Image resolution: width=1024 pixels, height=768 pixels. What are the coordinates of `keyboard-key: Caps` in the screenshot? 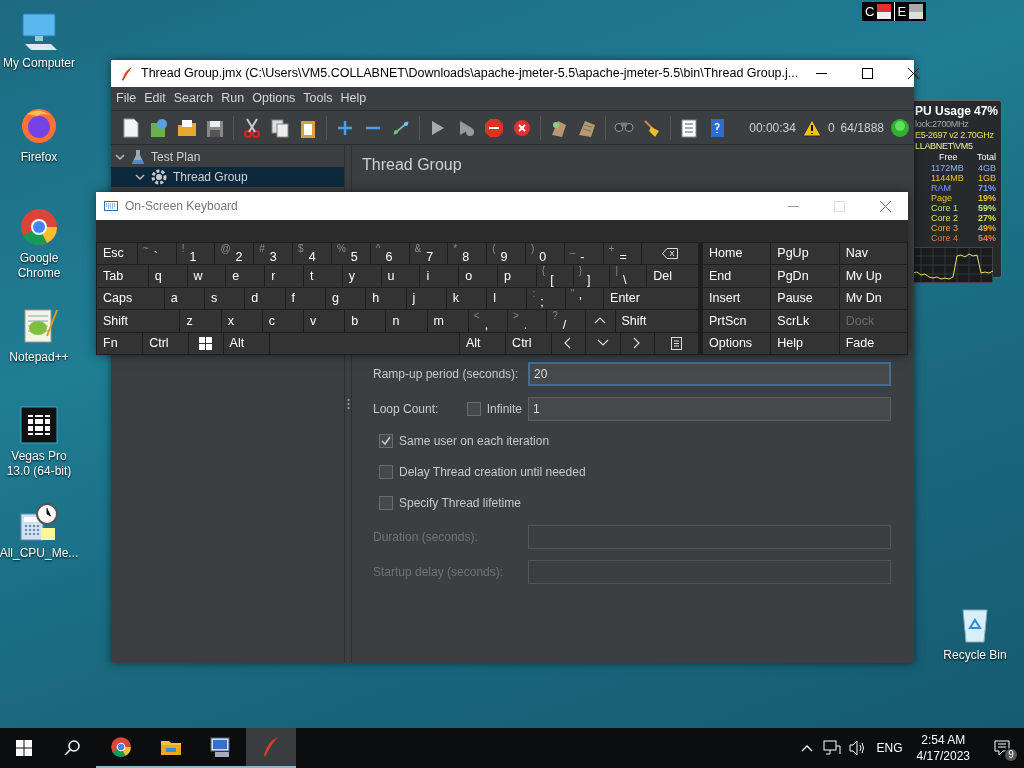 It's located at (130, 298).